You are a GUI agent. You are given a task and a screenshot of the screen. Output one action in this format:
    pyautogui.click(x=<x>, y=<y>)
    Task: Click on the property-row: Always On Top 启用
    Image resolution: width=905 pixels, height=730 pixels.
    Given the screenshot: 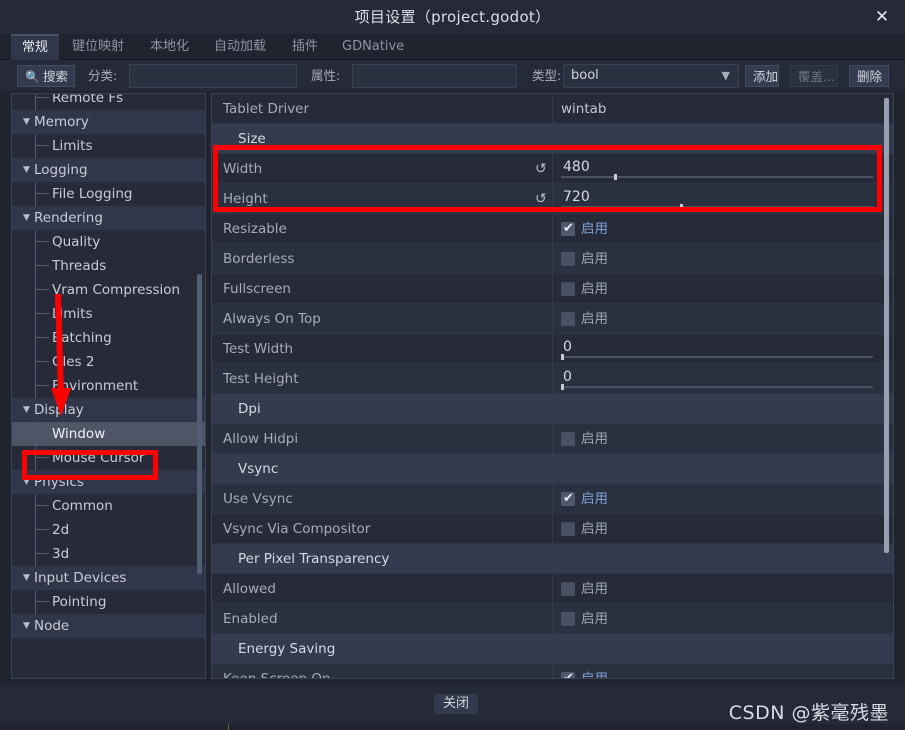 What is the action you would take?
    pyautogui.click(x=552, y=319)
    